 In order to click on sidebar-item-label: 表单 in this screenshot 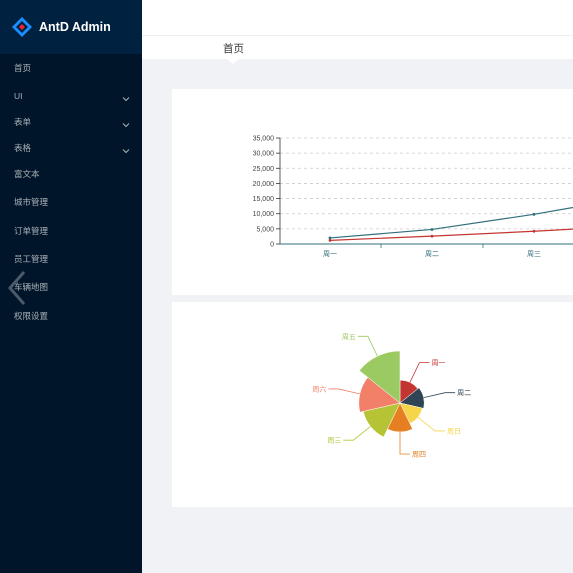, I will do `click(23, 122)`.